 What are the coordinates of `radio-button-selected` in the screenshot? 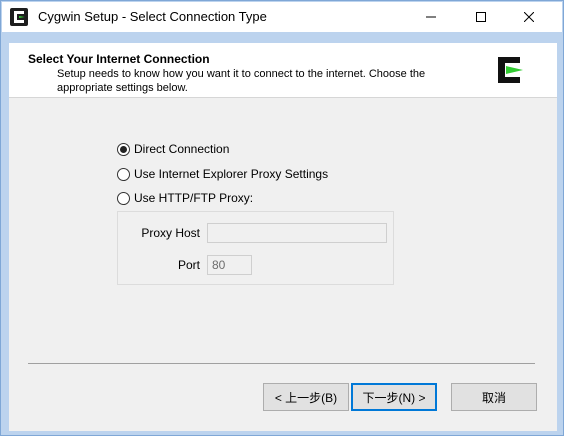 It's located at (123, 149).